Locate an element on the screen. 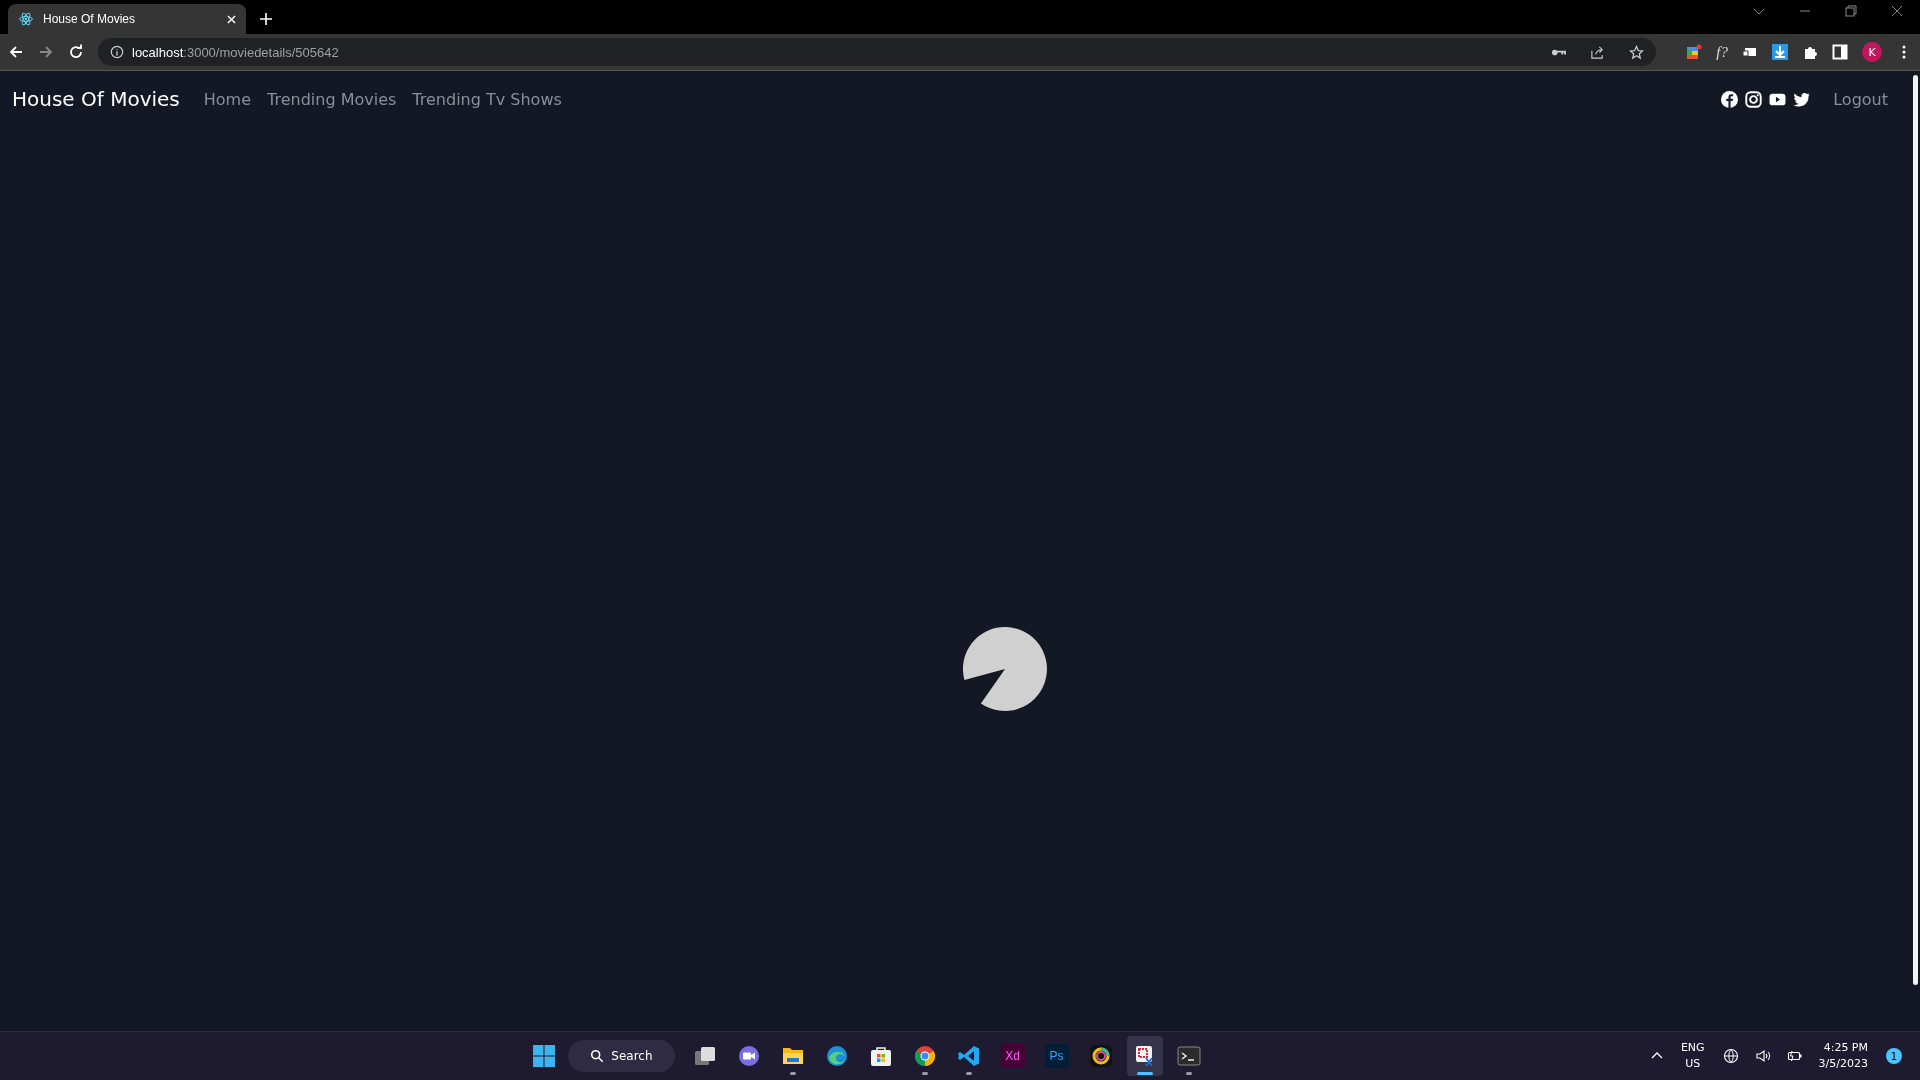  notification-badge: 1 is located at coordinates (1894, 1056).